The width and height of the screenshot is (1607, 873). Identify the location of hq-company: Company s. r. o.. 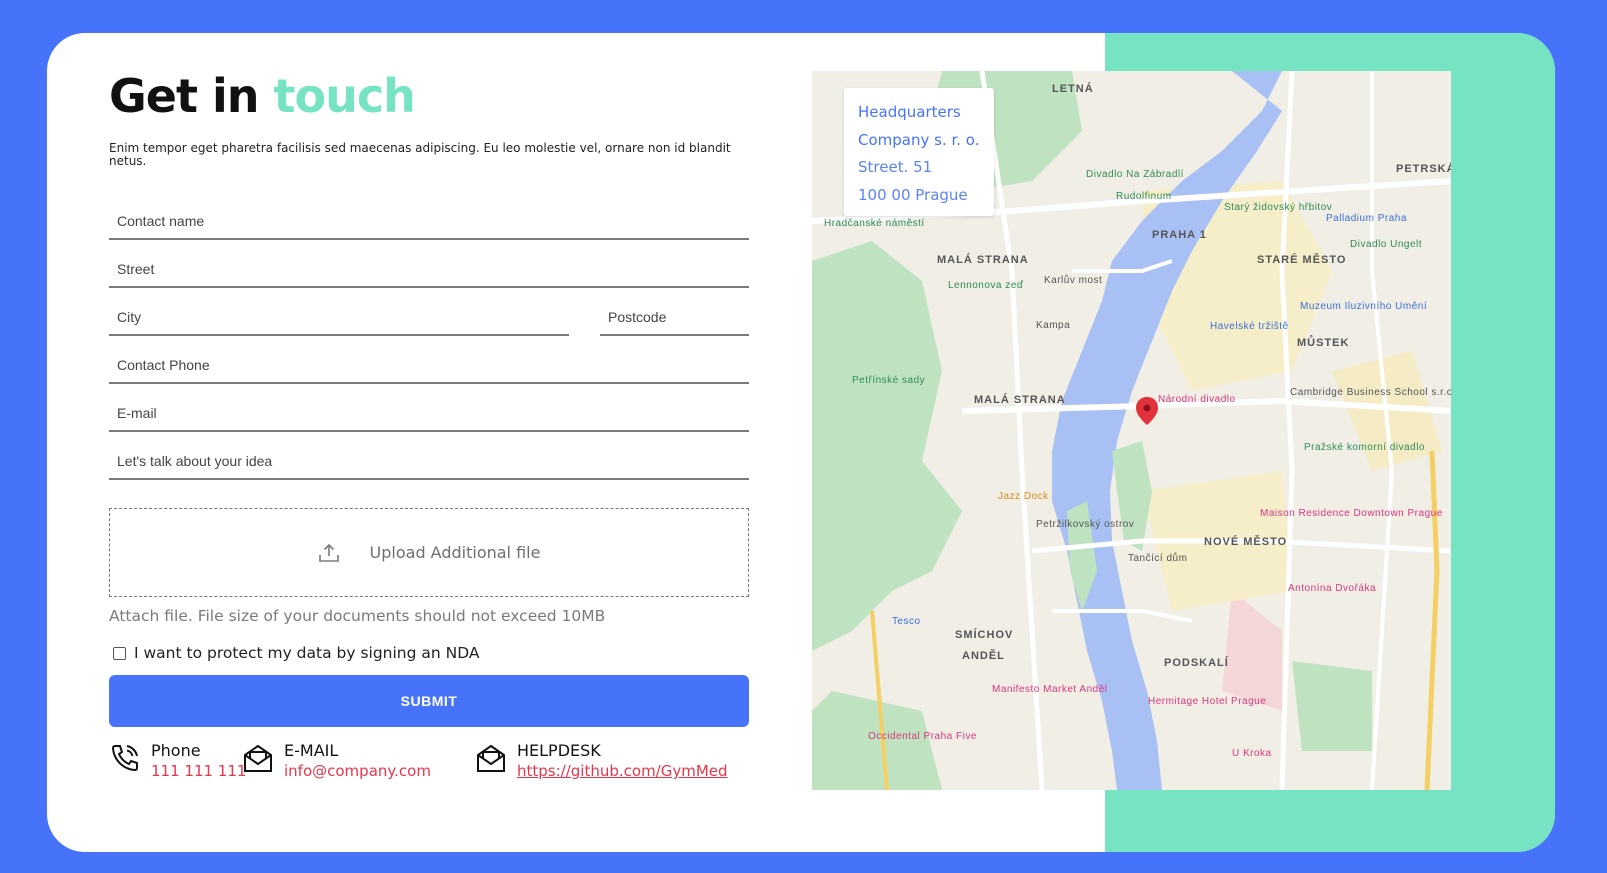
(919, 139).